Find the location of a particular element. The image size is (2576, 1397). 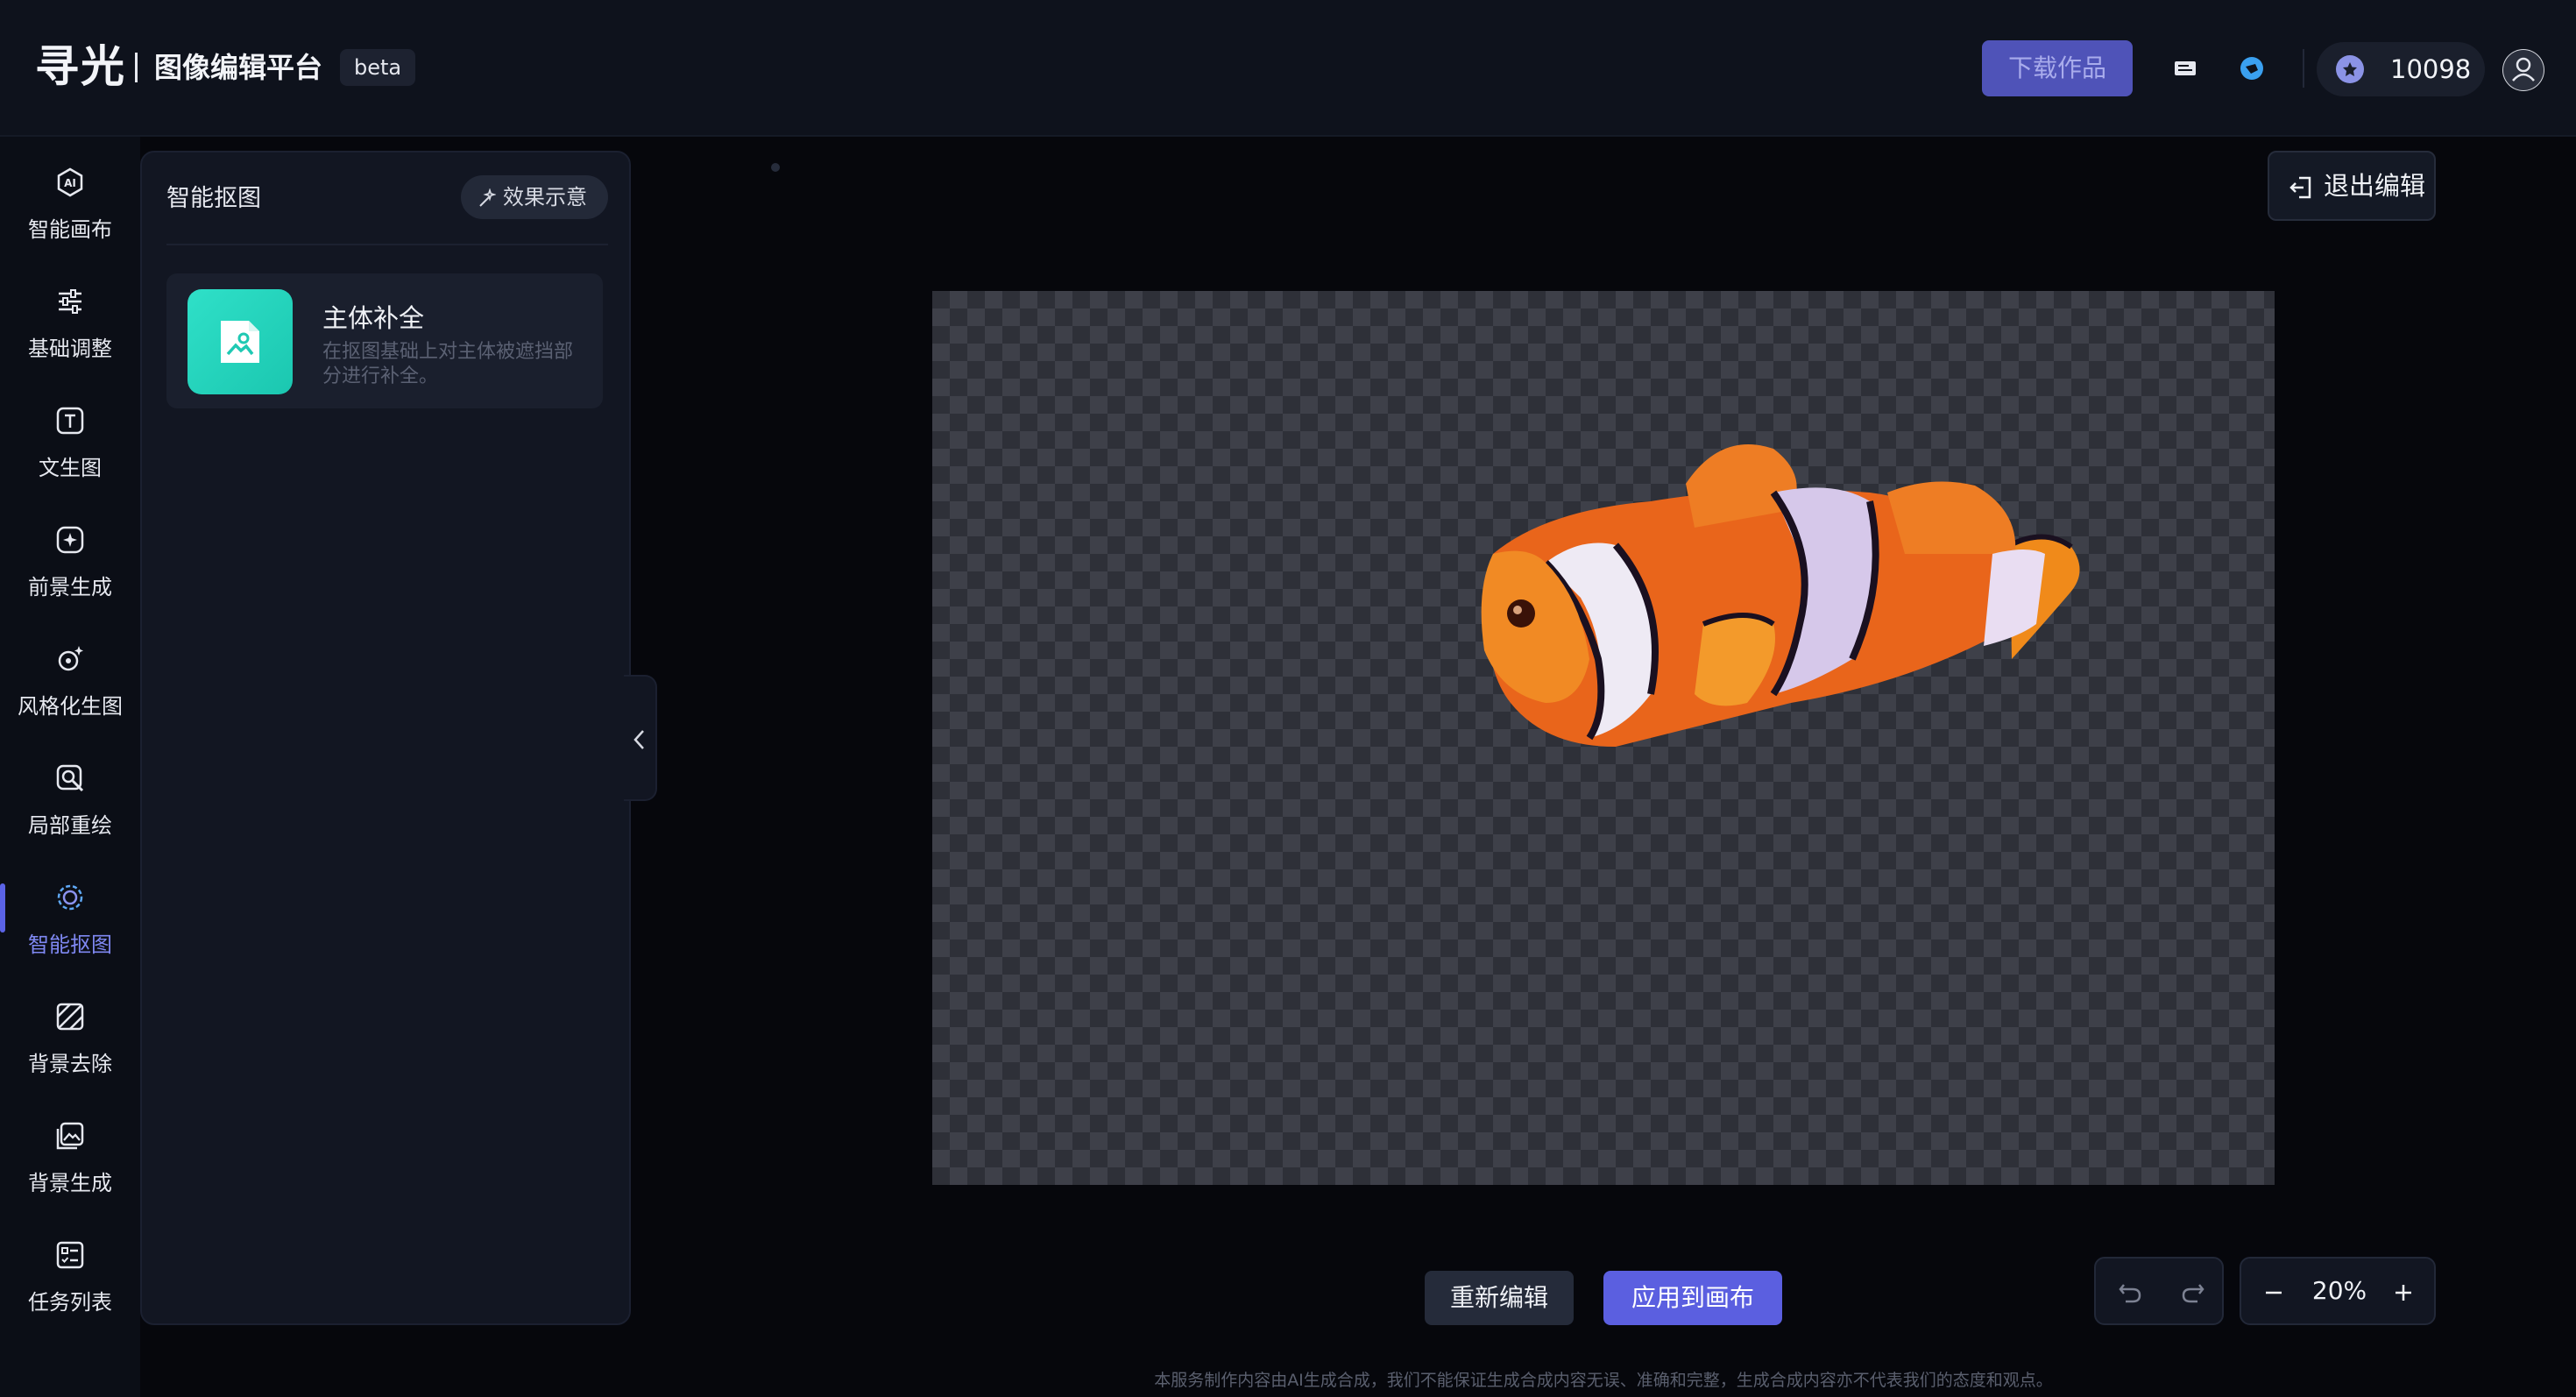

nav-item-basic-adjust: 基础调整 is located at coordinates (70, 319).